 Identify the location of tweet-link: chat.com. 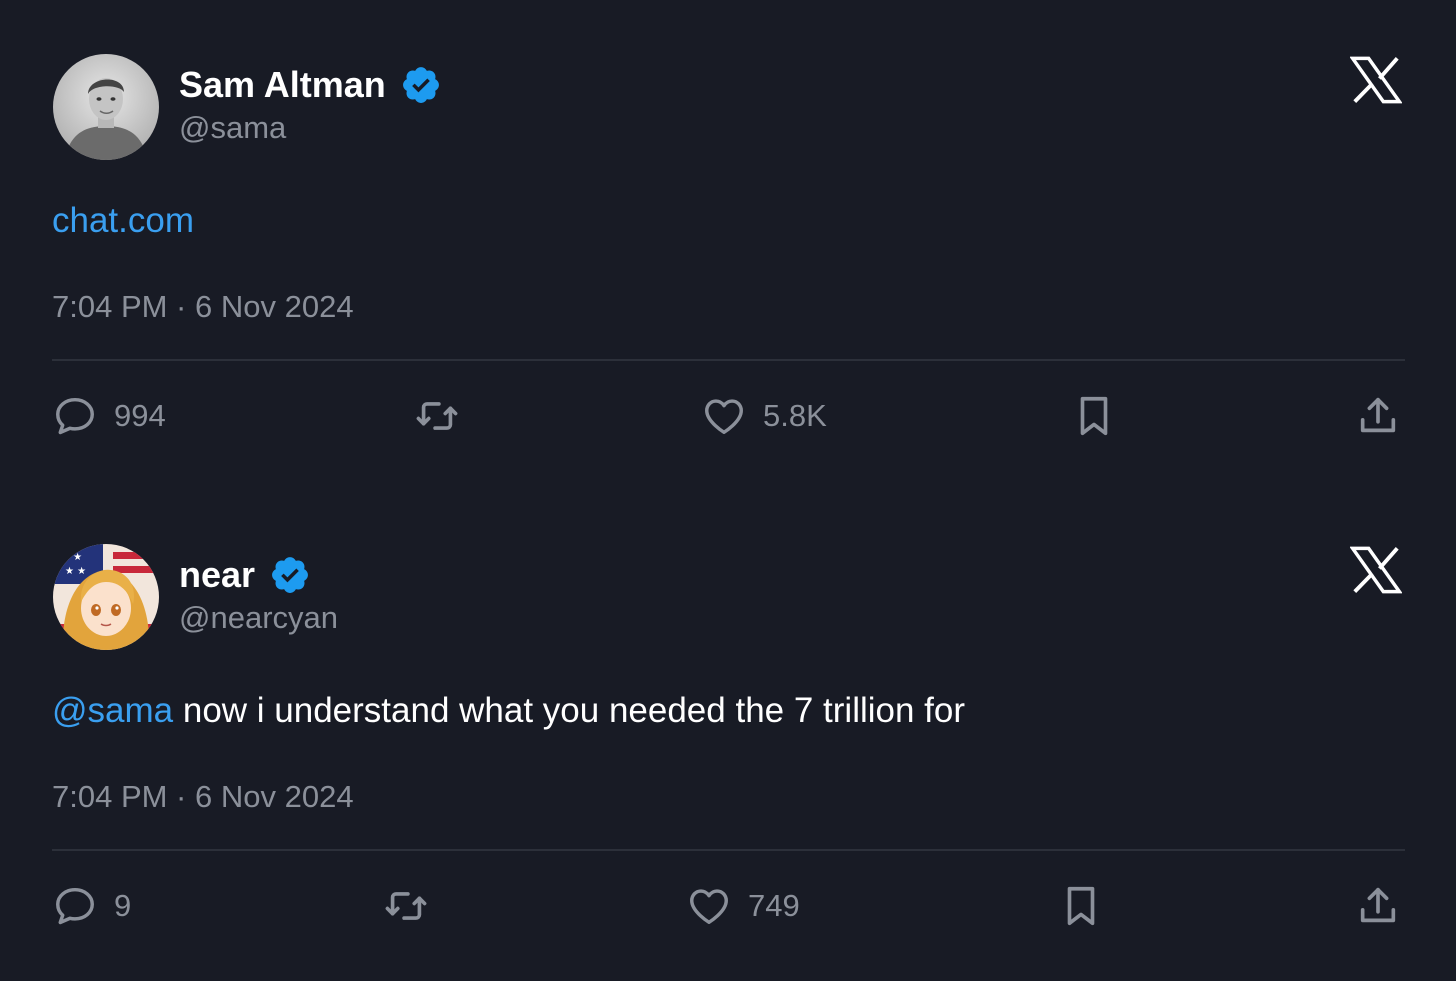
(123, 220).